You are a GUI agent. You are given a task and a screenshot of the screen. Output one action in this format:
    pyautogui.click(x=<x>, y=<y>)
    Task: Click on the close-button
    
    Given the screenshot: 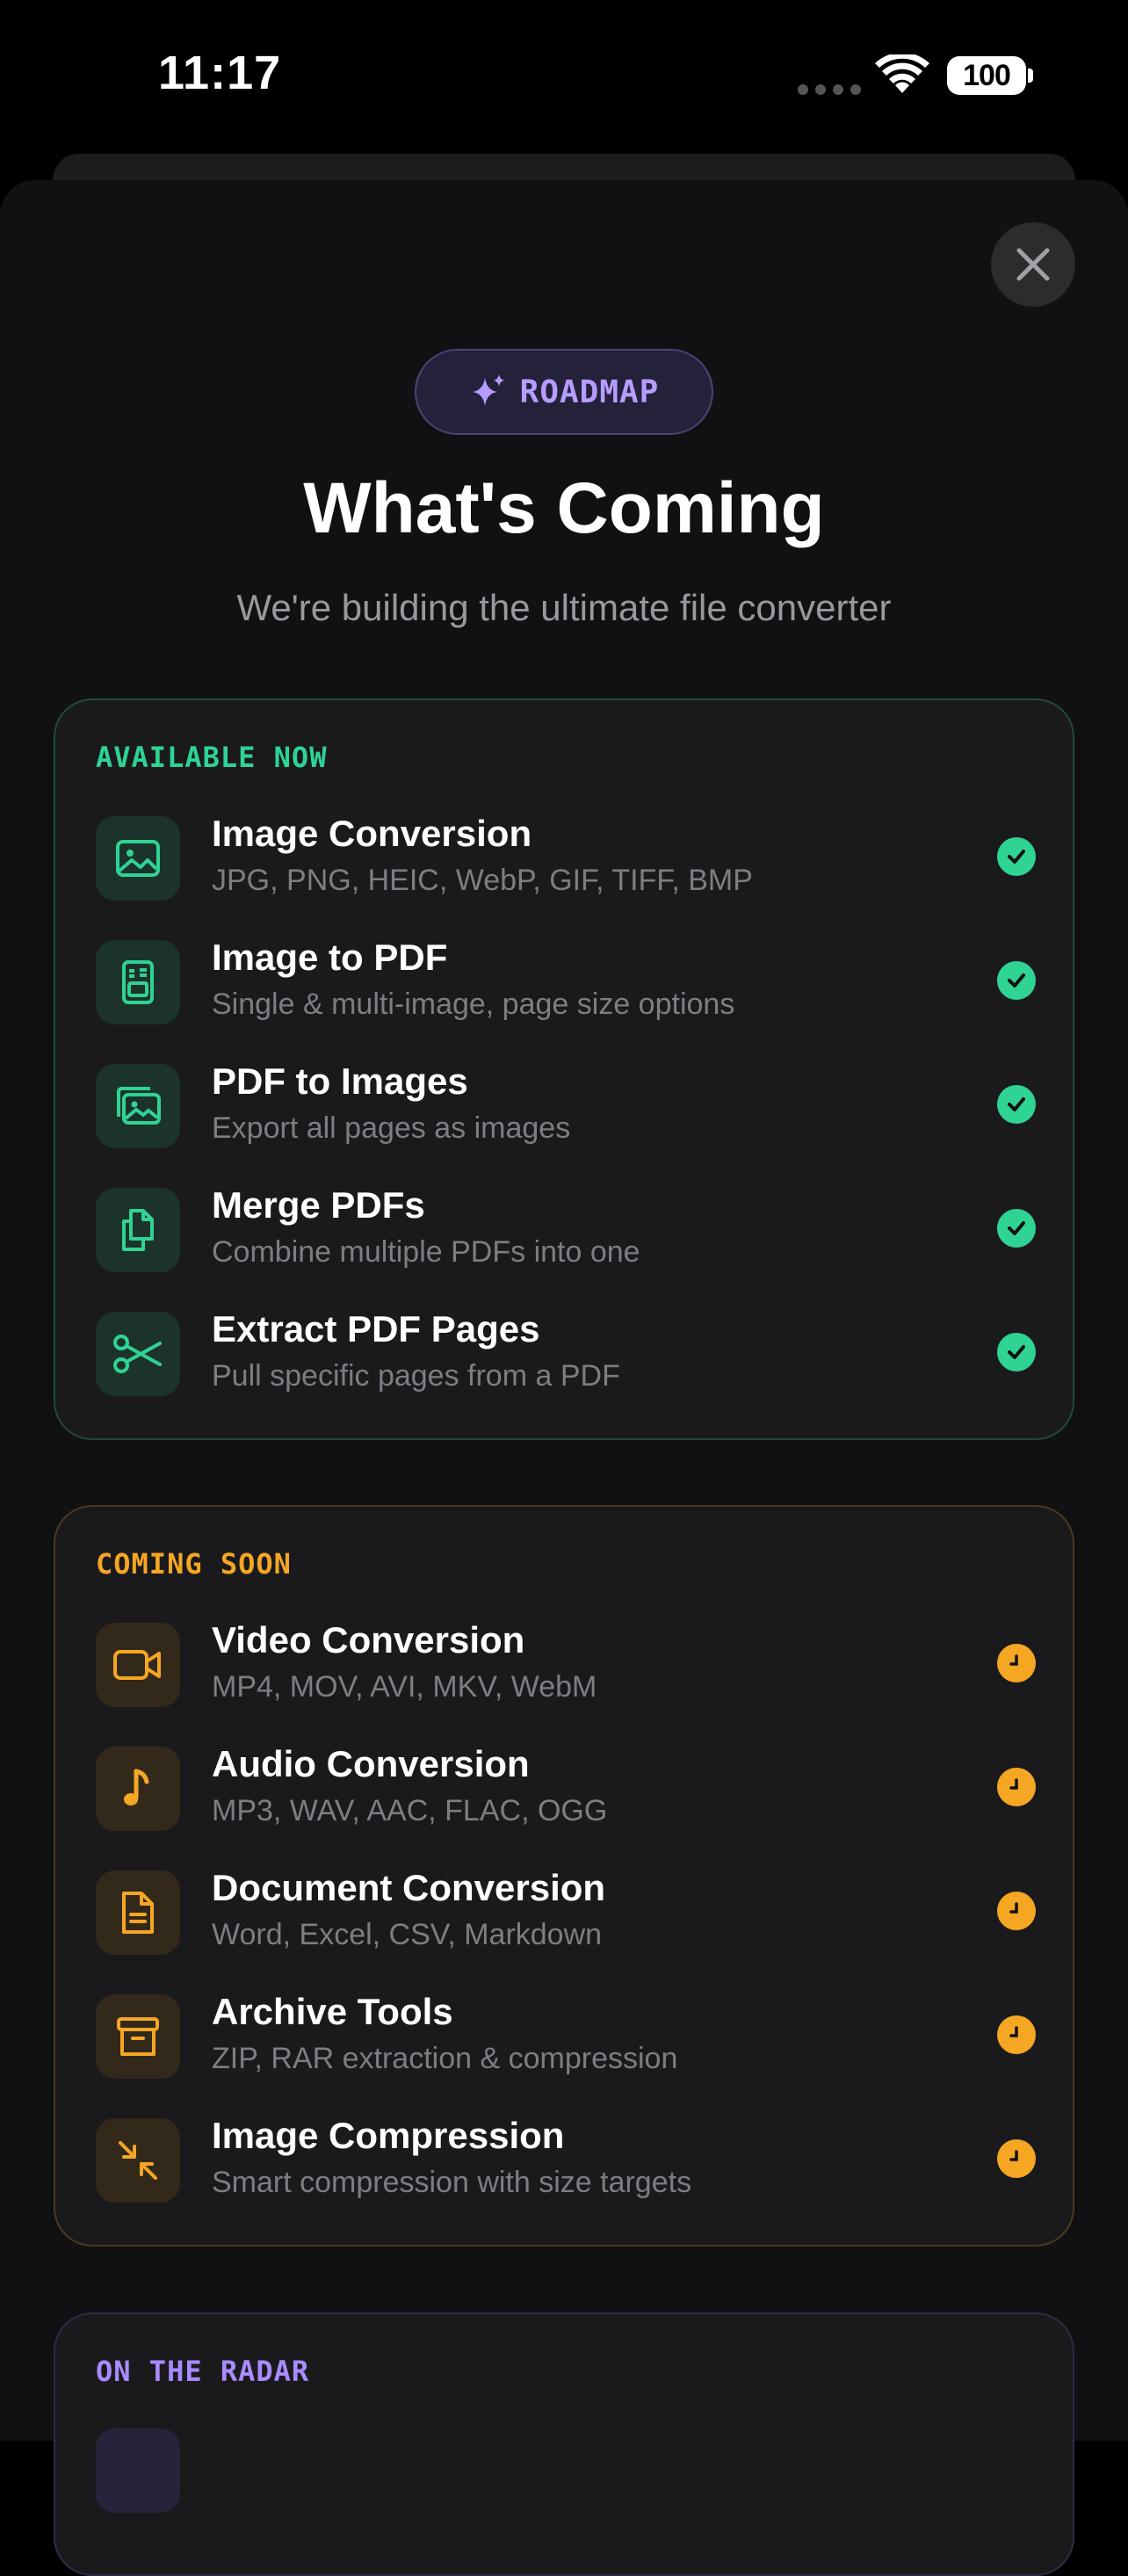 What is the action you would take?
    pyautogui.click(x=1033, y=264)
    